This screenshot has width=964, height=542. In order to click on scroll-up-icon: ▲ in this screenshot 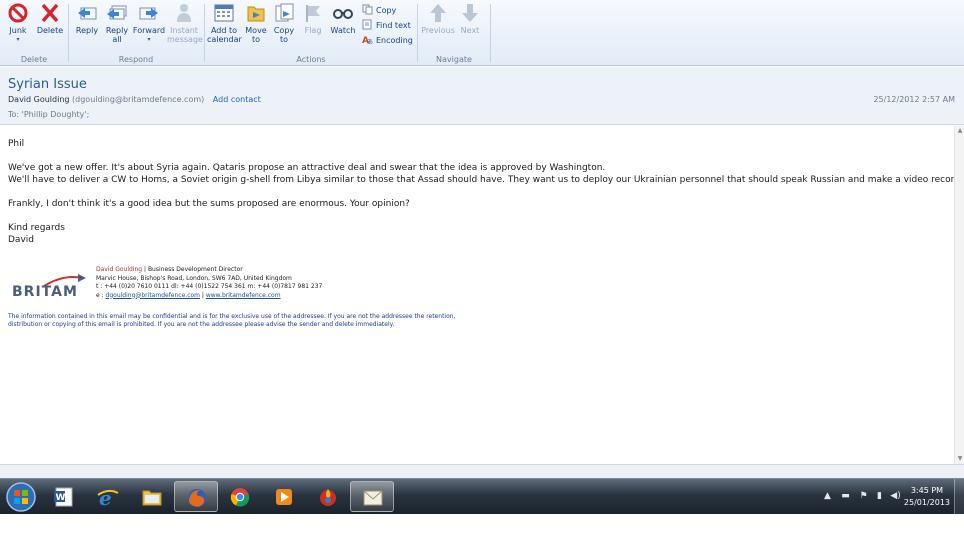, I will do `click(960, 131)`.